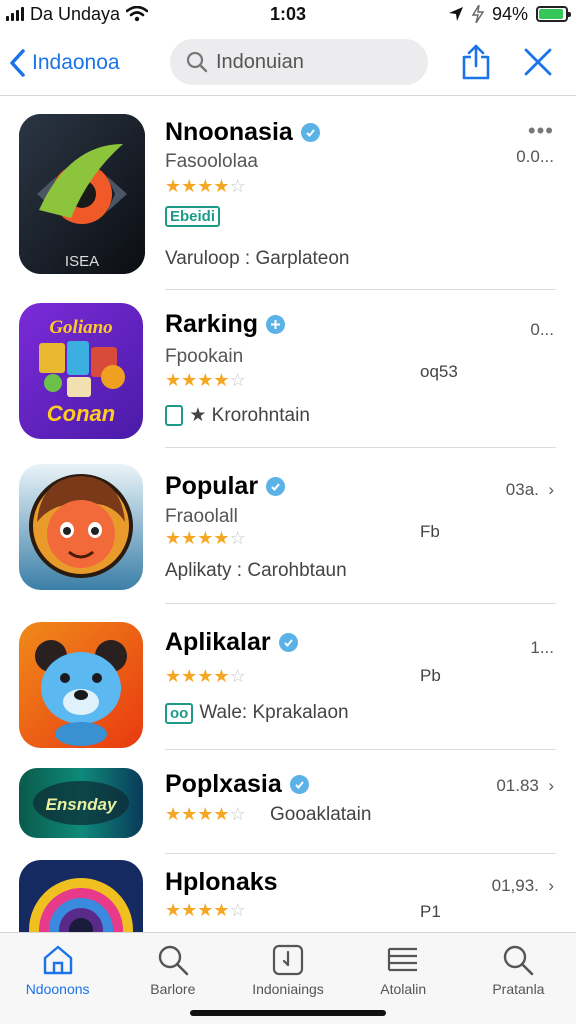  What do you see at coordinates (525, 786) in the screenshot?
I see `app-price: 01.83 ›` at bounding box center [525, 786].